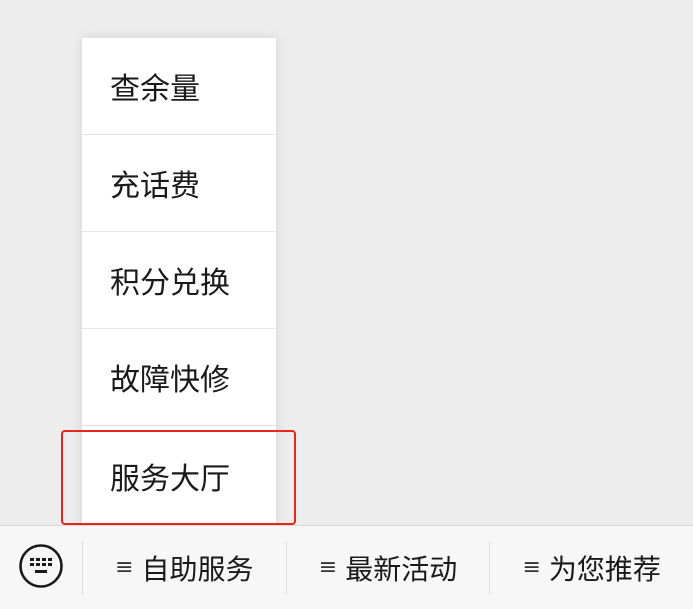  What do you see at coordinates (170, 380) in the screenshot?
I see `menu-item-label: 故障快修` at bounding box center [170, 380].